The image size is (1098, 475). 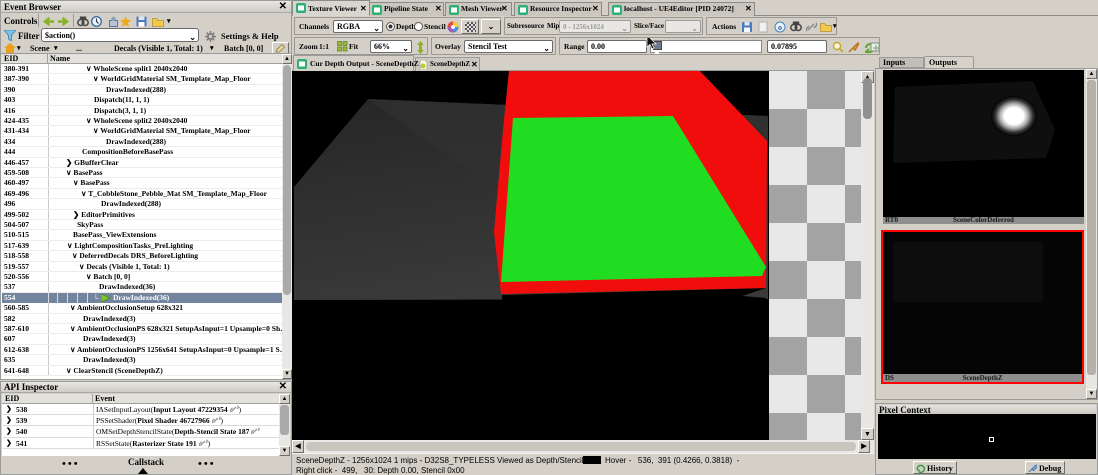 What do you see at coordinates (780, 27) in the screenshot?
I see `svg-text: o` at bounding box center [780, 27].